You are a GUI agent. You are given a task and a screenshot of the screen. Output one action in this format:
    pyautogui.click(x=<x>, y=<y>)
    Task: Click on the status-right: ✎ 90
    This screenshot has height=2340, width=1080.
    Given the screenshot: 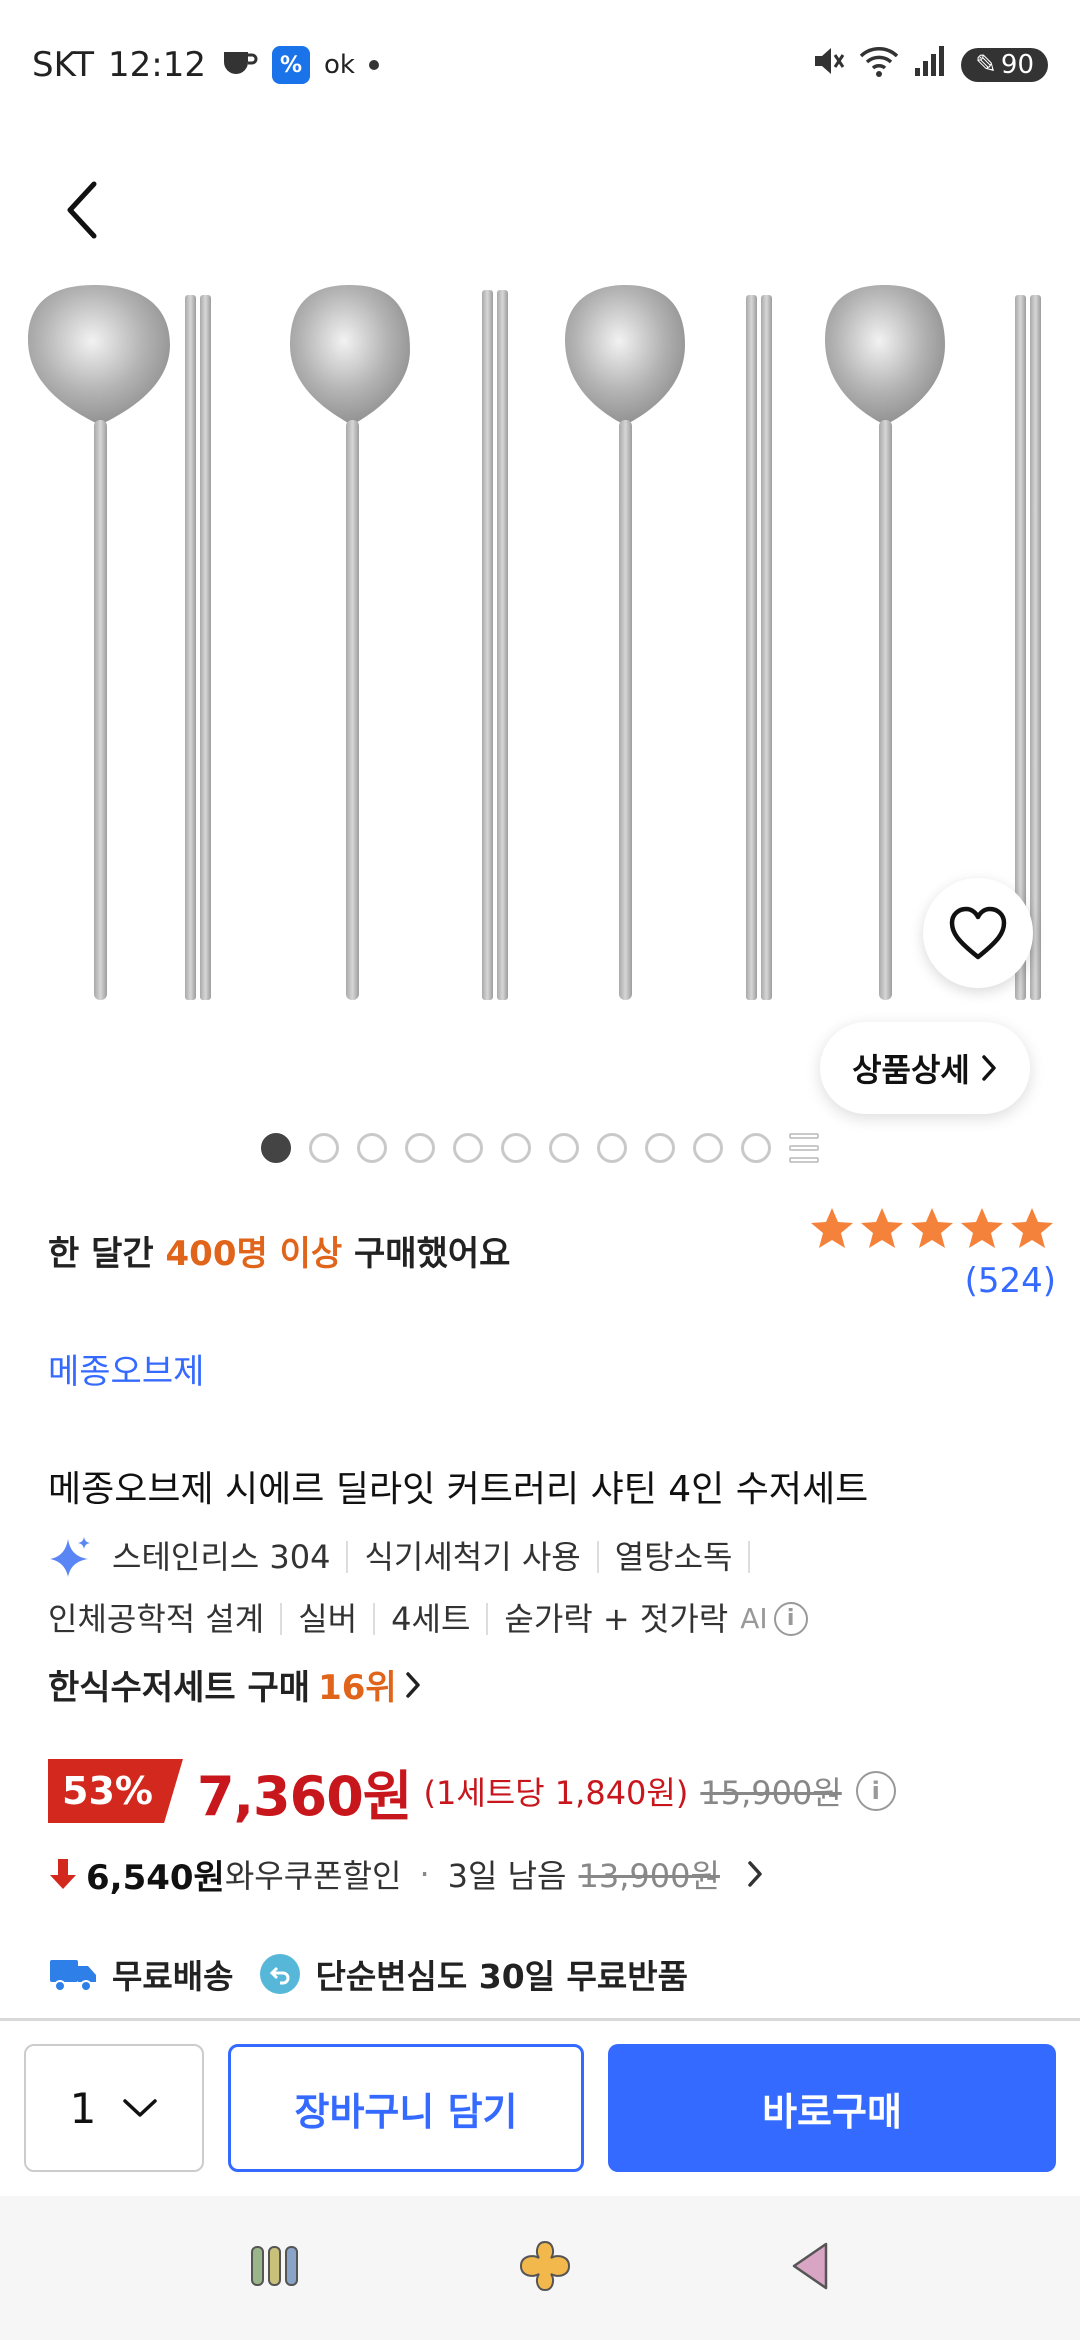 What is the action you would take?
    pyautogui.click(x=928, y=65)
    